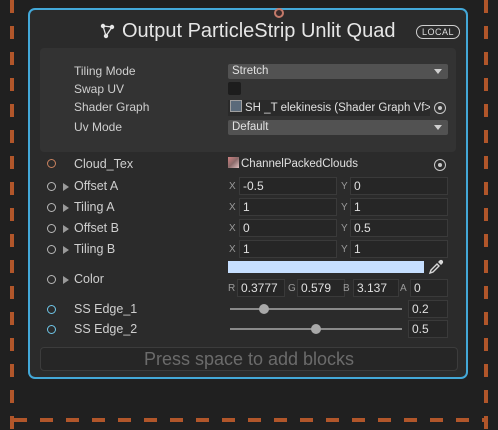 The image size is (498, 430). What do you see at coordinates (399, 186) in the screenshot?
I see `offset-a-y-field: 0` at bounding box center [399, 186].